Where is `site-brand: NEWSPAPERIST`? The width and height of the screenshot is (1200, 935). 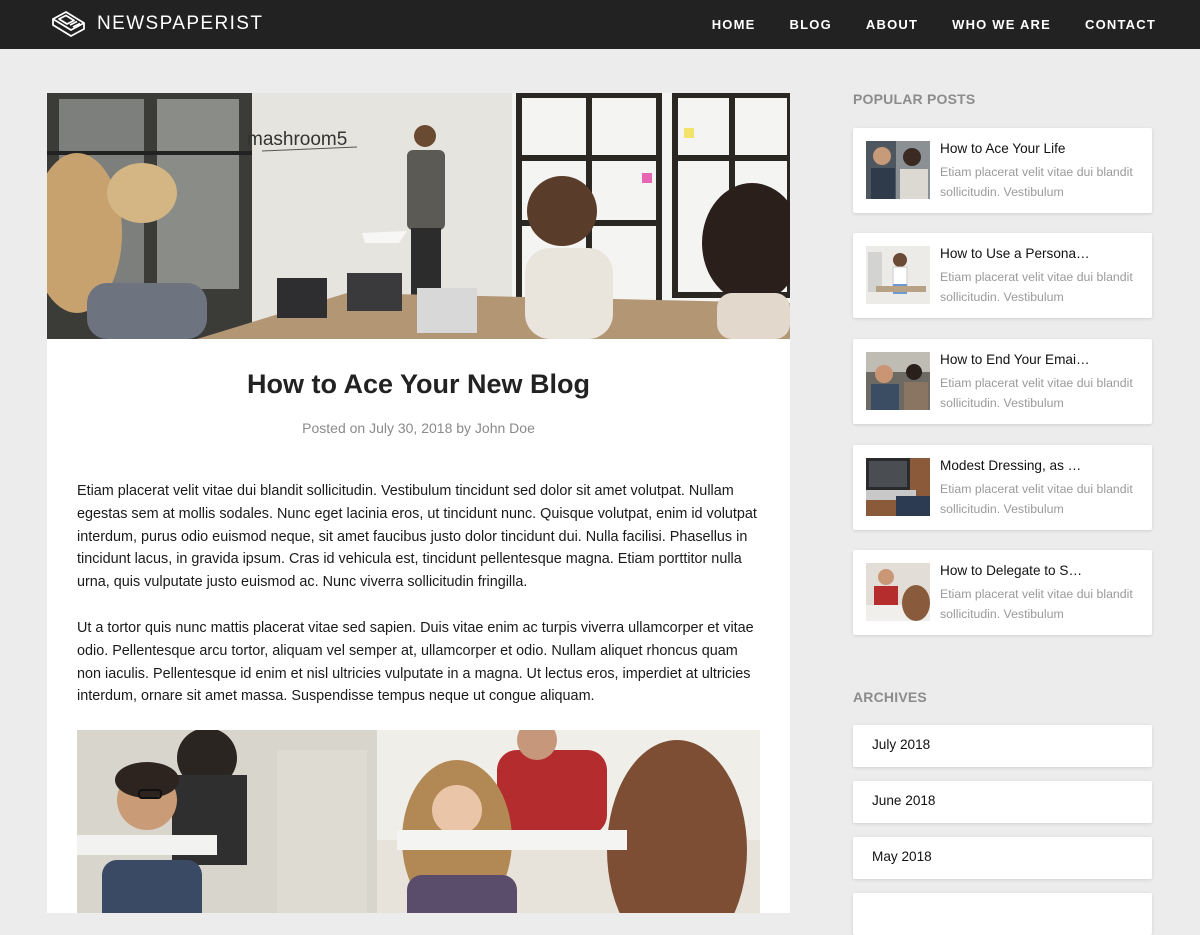
site-brand: NEWSPAPERIST is located at coordinates (156, 24).